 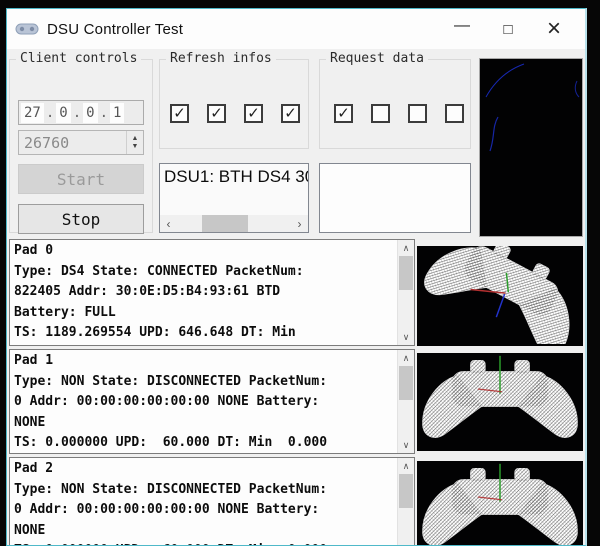 What do you see at coordinates (234, 100) in the screenshot?
I see `refresh-infos-group: Refresh infos ✓ ✓ ✓ ✓` at bounding box center [234, 100].